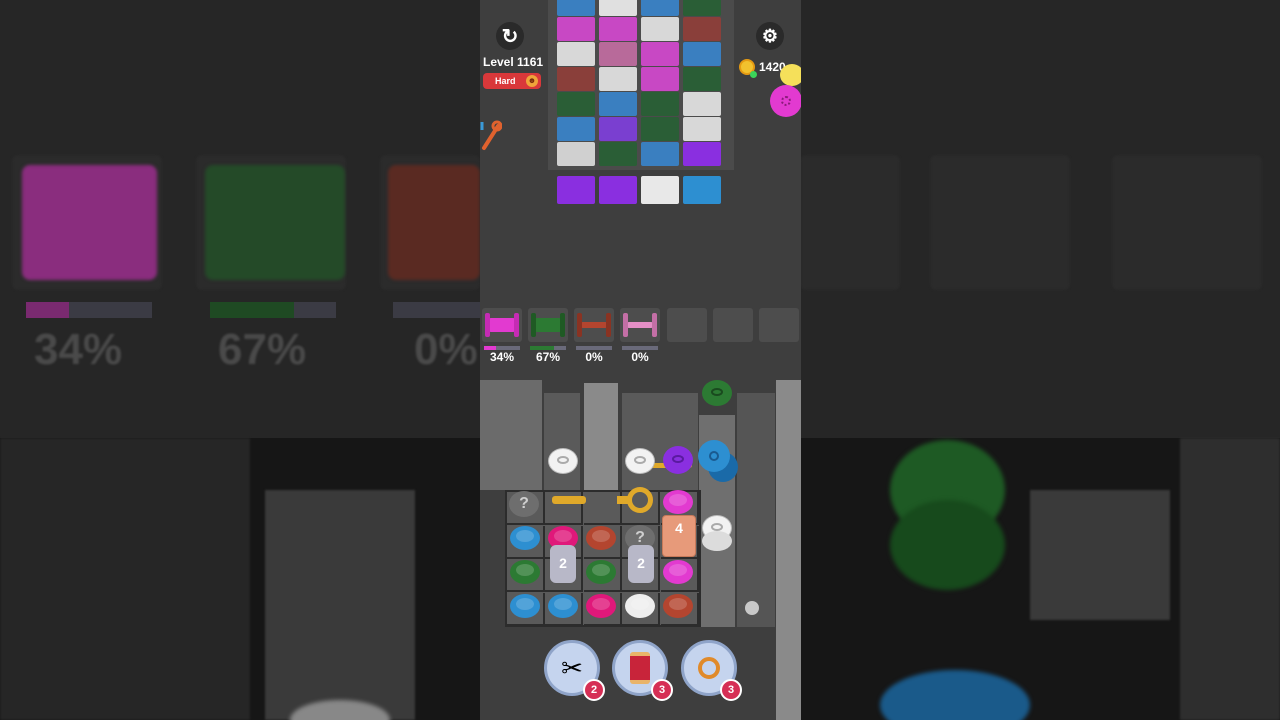 The width and height of the screenshot is (1280, 720). I want to click on restart-icon: ↻, so click(510, 36).